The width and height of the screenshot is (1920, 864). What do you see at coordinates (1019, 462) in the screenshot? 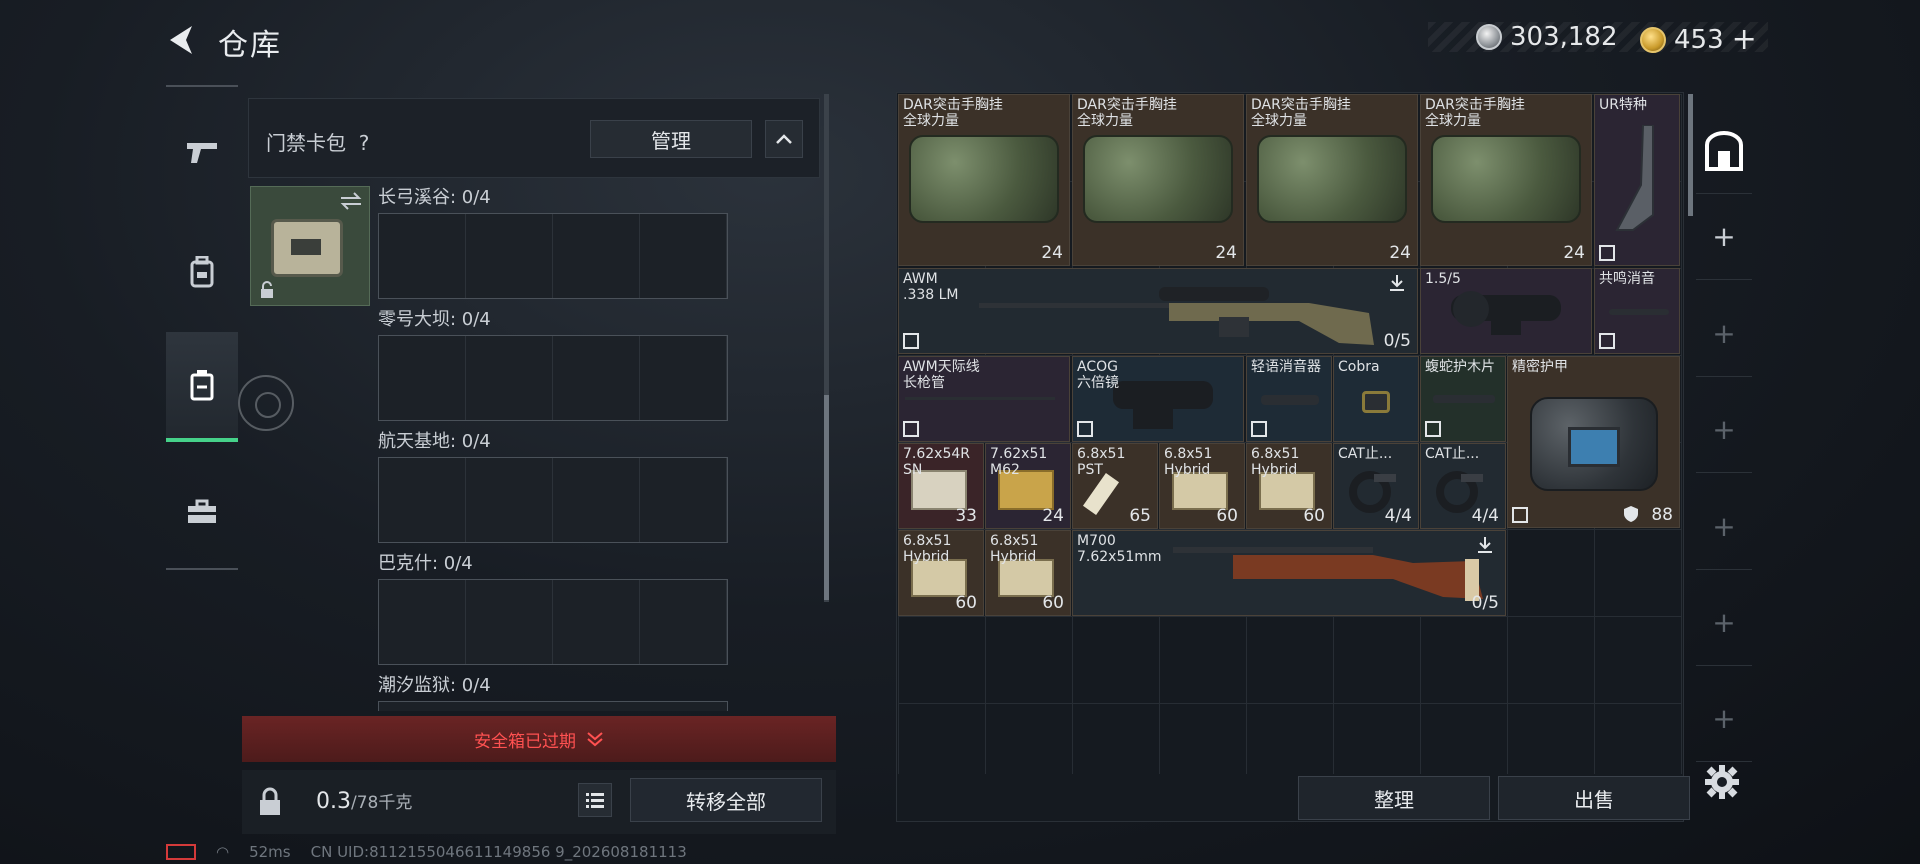
I see `item-name: 7.62x51 M62` at bounding box center [1019, 462].